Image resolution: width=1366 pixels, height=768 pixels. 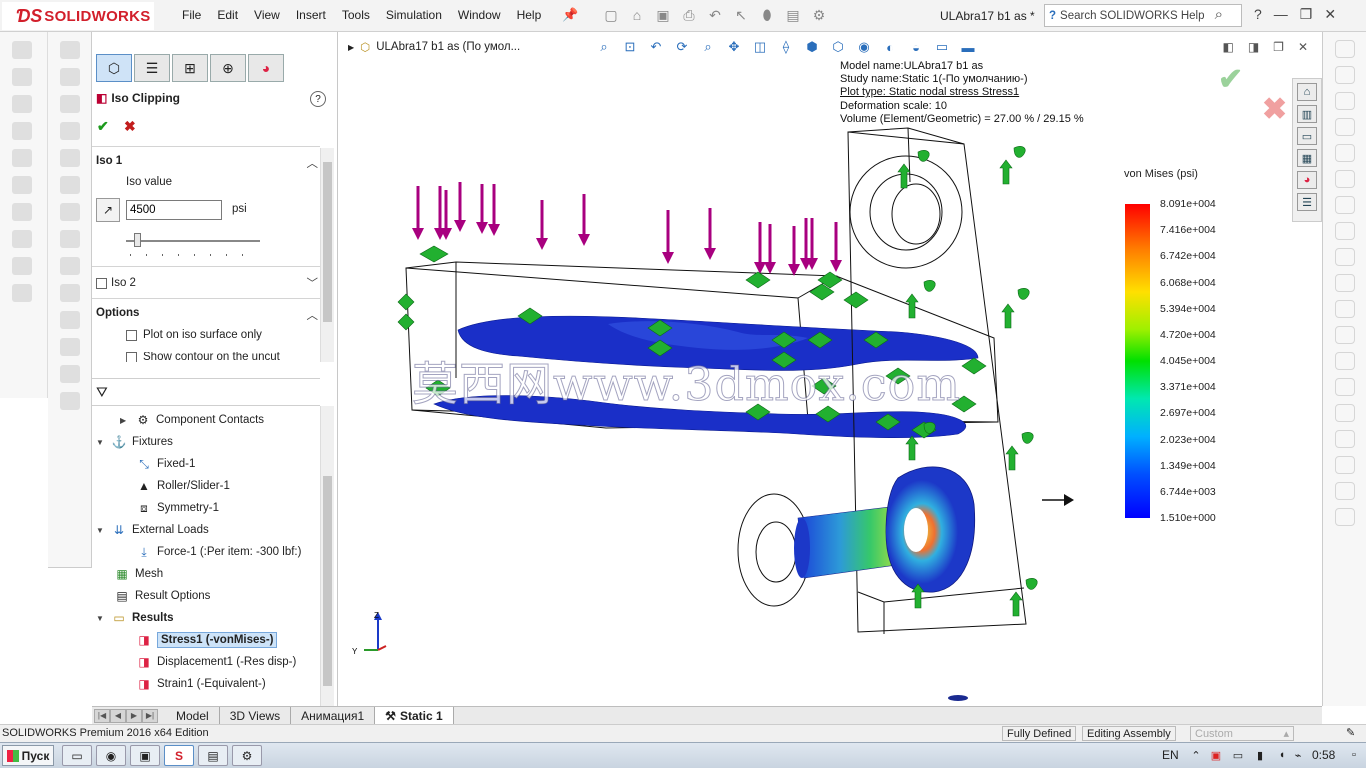 What do you see at coordinates (174, 210) in the screenshot?
I see `iso-value-input` at bounding box center [174, 210].